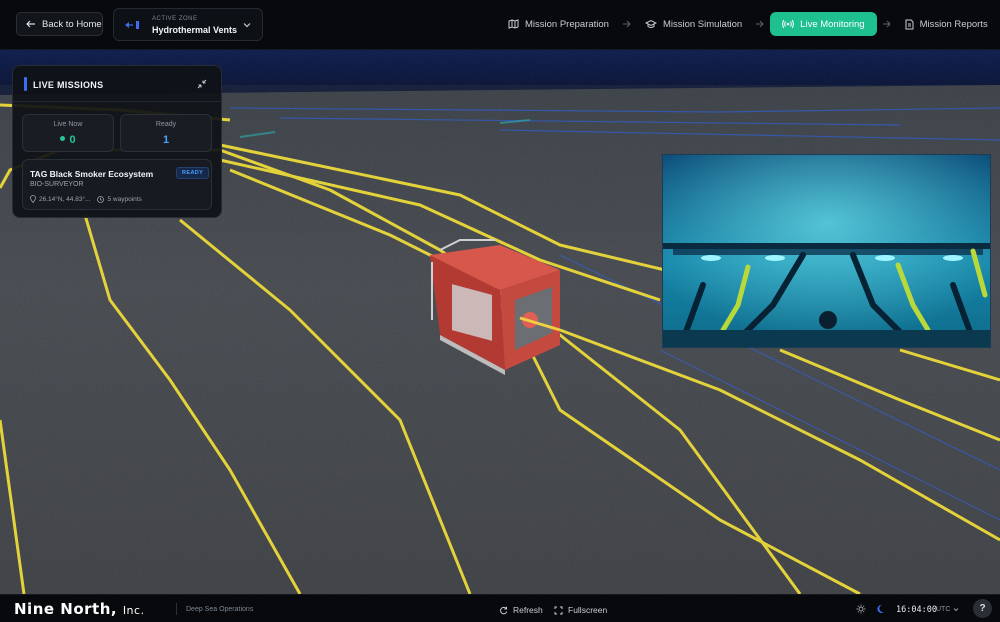 The width and height of the screenshot is (1000, 622). Describe the element at coordinates (25, 84) in the screenshot. I see `accent-bar` at that location.